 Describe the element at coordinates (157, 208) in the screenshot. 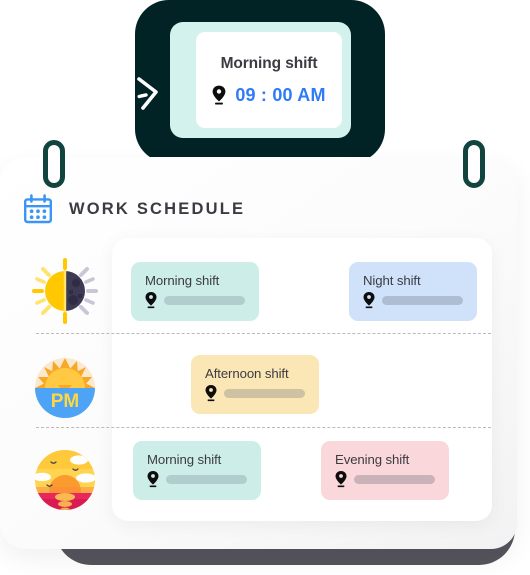

I see `page-title: WORK SCHEDULE` at that location.